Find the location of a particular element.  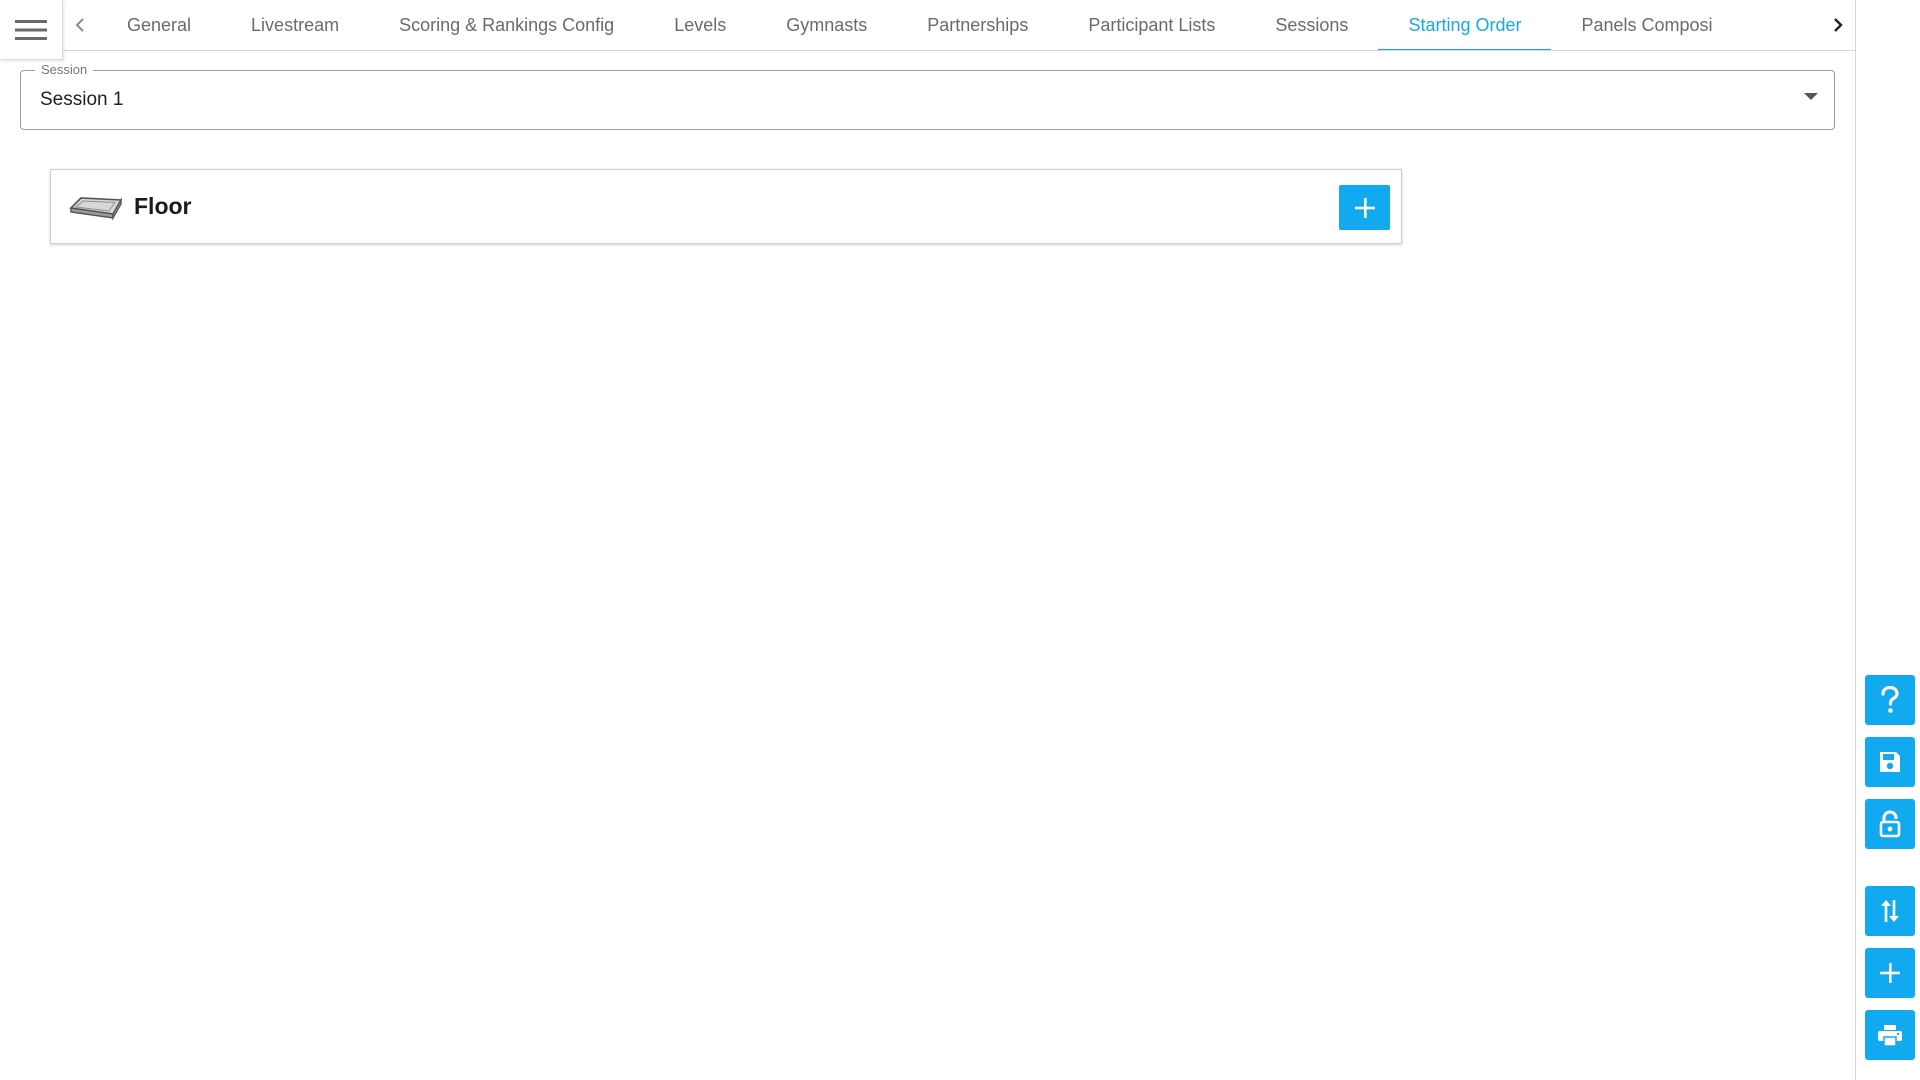

tab-panels-composition: Panels Composi is located at coordinates (1646, 25).